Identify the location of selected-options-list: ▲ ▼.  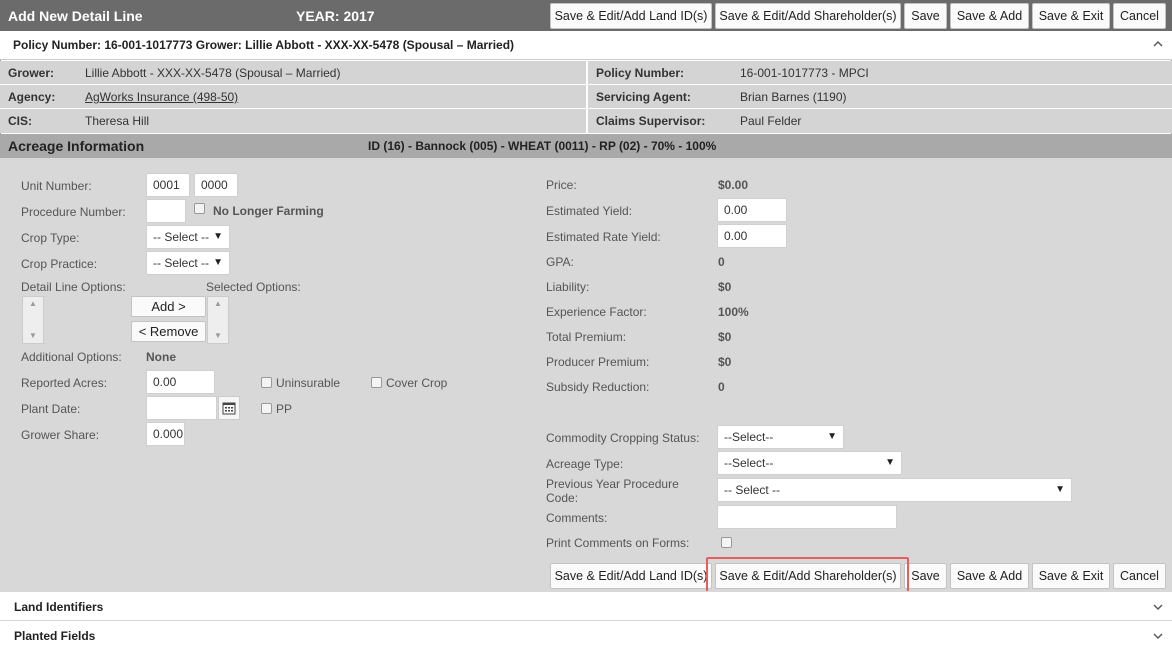
(218, 320).